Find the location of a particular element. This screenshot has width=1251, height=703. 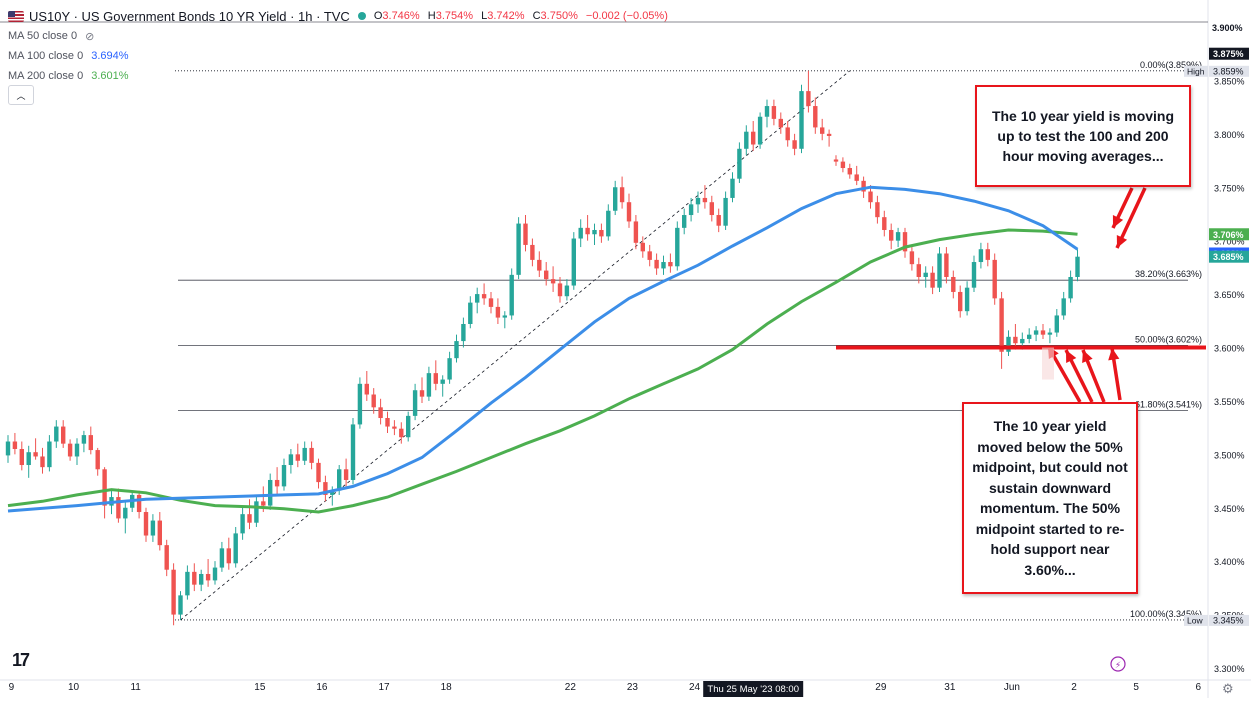

ohlc-close-key: C is located at coordinates (536, 16).